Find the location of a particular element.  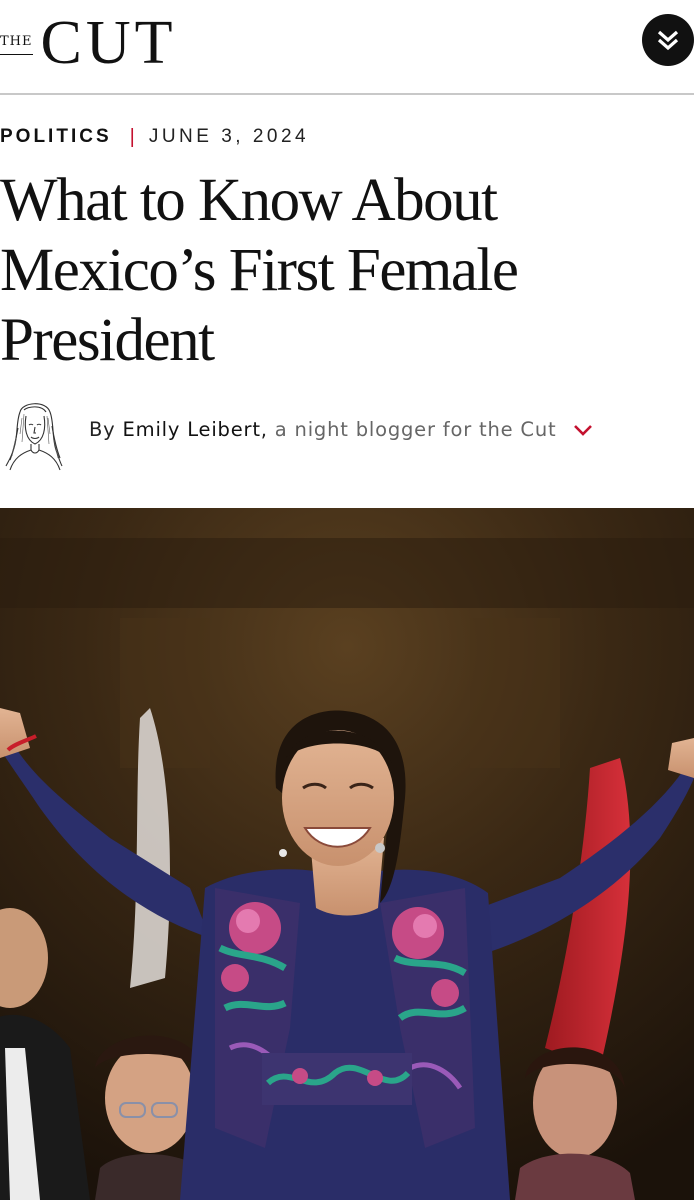

double-chevron-down-icon is located at coordinates (668, 40).